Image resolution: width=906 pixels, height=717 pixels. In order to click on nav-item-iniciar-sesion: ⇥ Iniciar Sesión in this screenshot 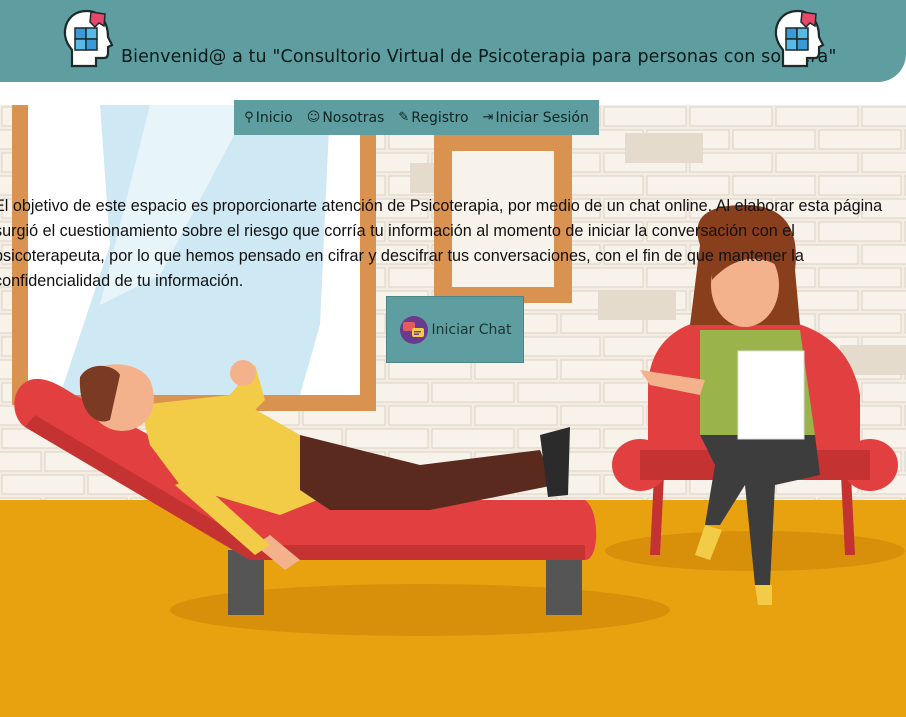, I will do `click(536, 118)`.